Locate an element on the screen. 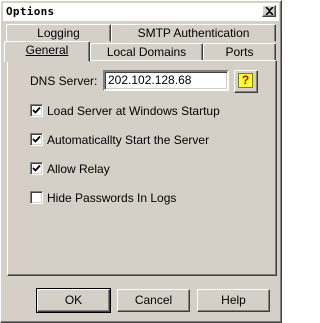 The width and height of the screenshot is (320, 323). tab-local-domains-label: Local Domains is located at coordinates (146, 52).